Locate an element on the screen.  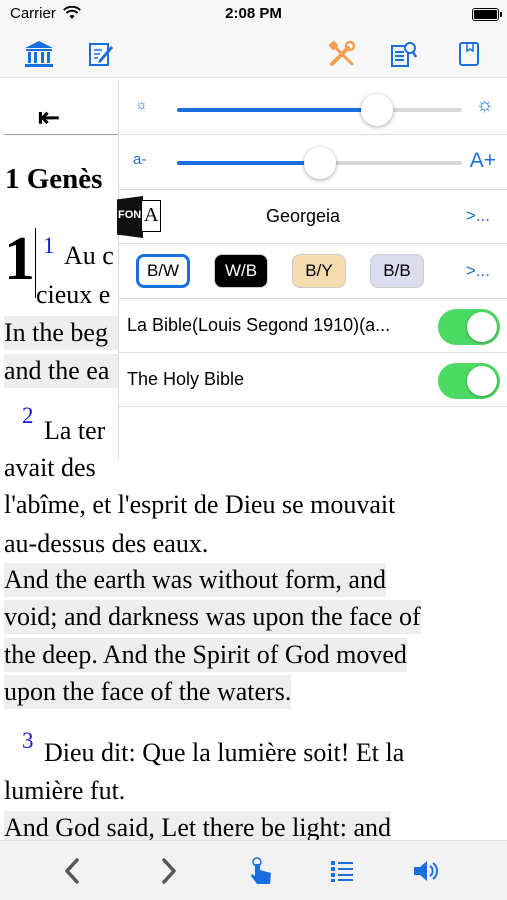
font-name: Georgeia is located at coordinates (303, 216).